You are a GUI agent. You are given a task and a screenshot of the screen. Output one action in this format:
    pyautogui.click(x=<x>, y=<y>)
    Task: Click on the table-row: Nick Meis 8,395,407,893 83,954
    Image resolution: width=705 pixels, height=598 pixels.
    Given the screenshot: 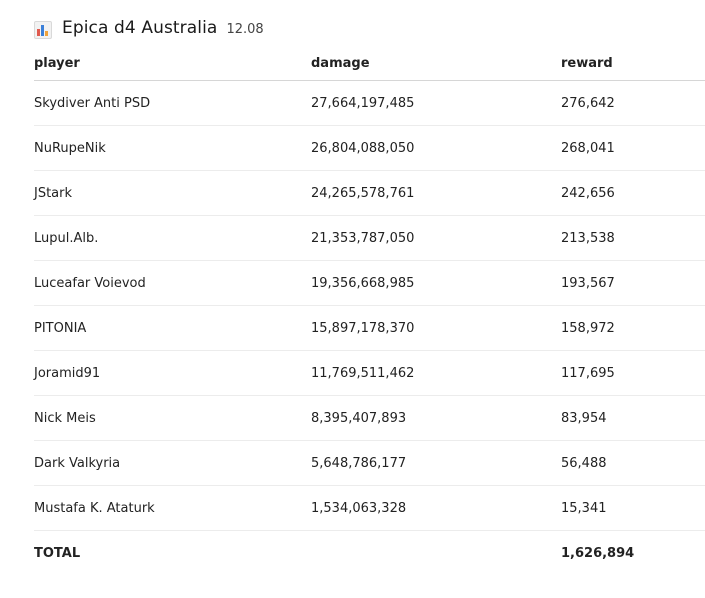 What is the action you would take?
    pyautogui.click(x=369, y=418)
    